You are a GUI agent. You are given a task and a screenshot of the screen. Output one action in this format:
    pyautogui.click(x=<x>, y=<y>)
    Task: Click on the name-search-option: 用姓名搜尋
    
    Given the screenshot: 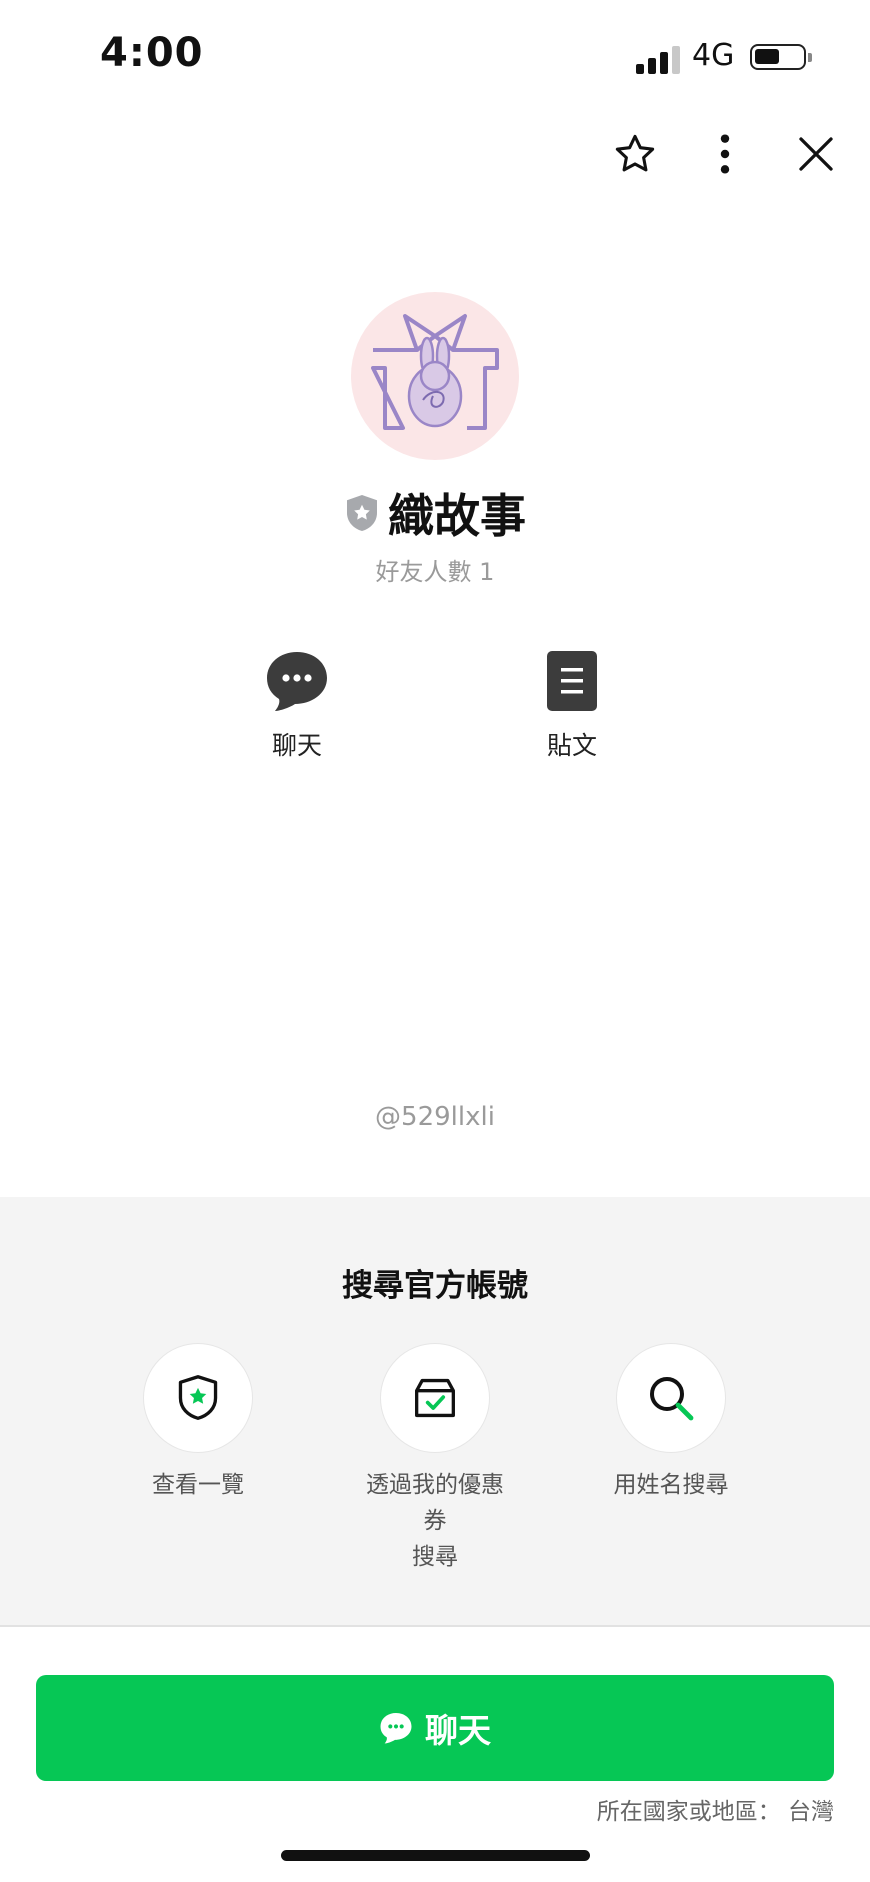 What is the action you would take?
    pyautogui.click(x=671, y=1423)
    